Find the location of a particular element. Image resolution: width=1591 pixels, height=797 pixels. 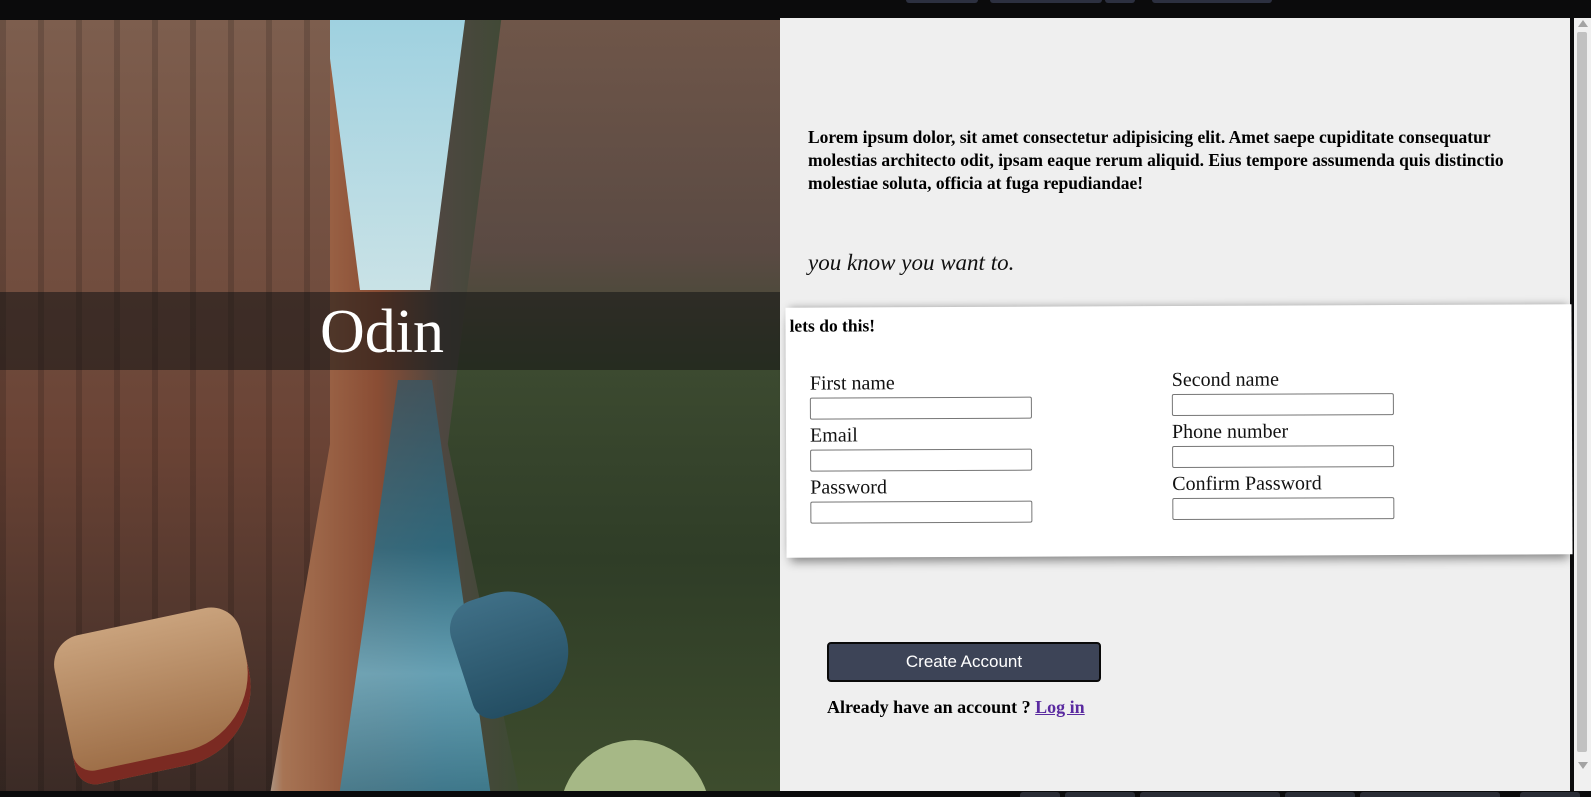

phone-number-label: Phone number is located at coordinates (1230, 432).